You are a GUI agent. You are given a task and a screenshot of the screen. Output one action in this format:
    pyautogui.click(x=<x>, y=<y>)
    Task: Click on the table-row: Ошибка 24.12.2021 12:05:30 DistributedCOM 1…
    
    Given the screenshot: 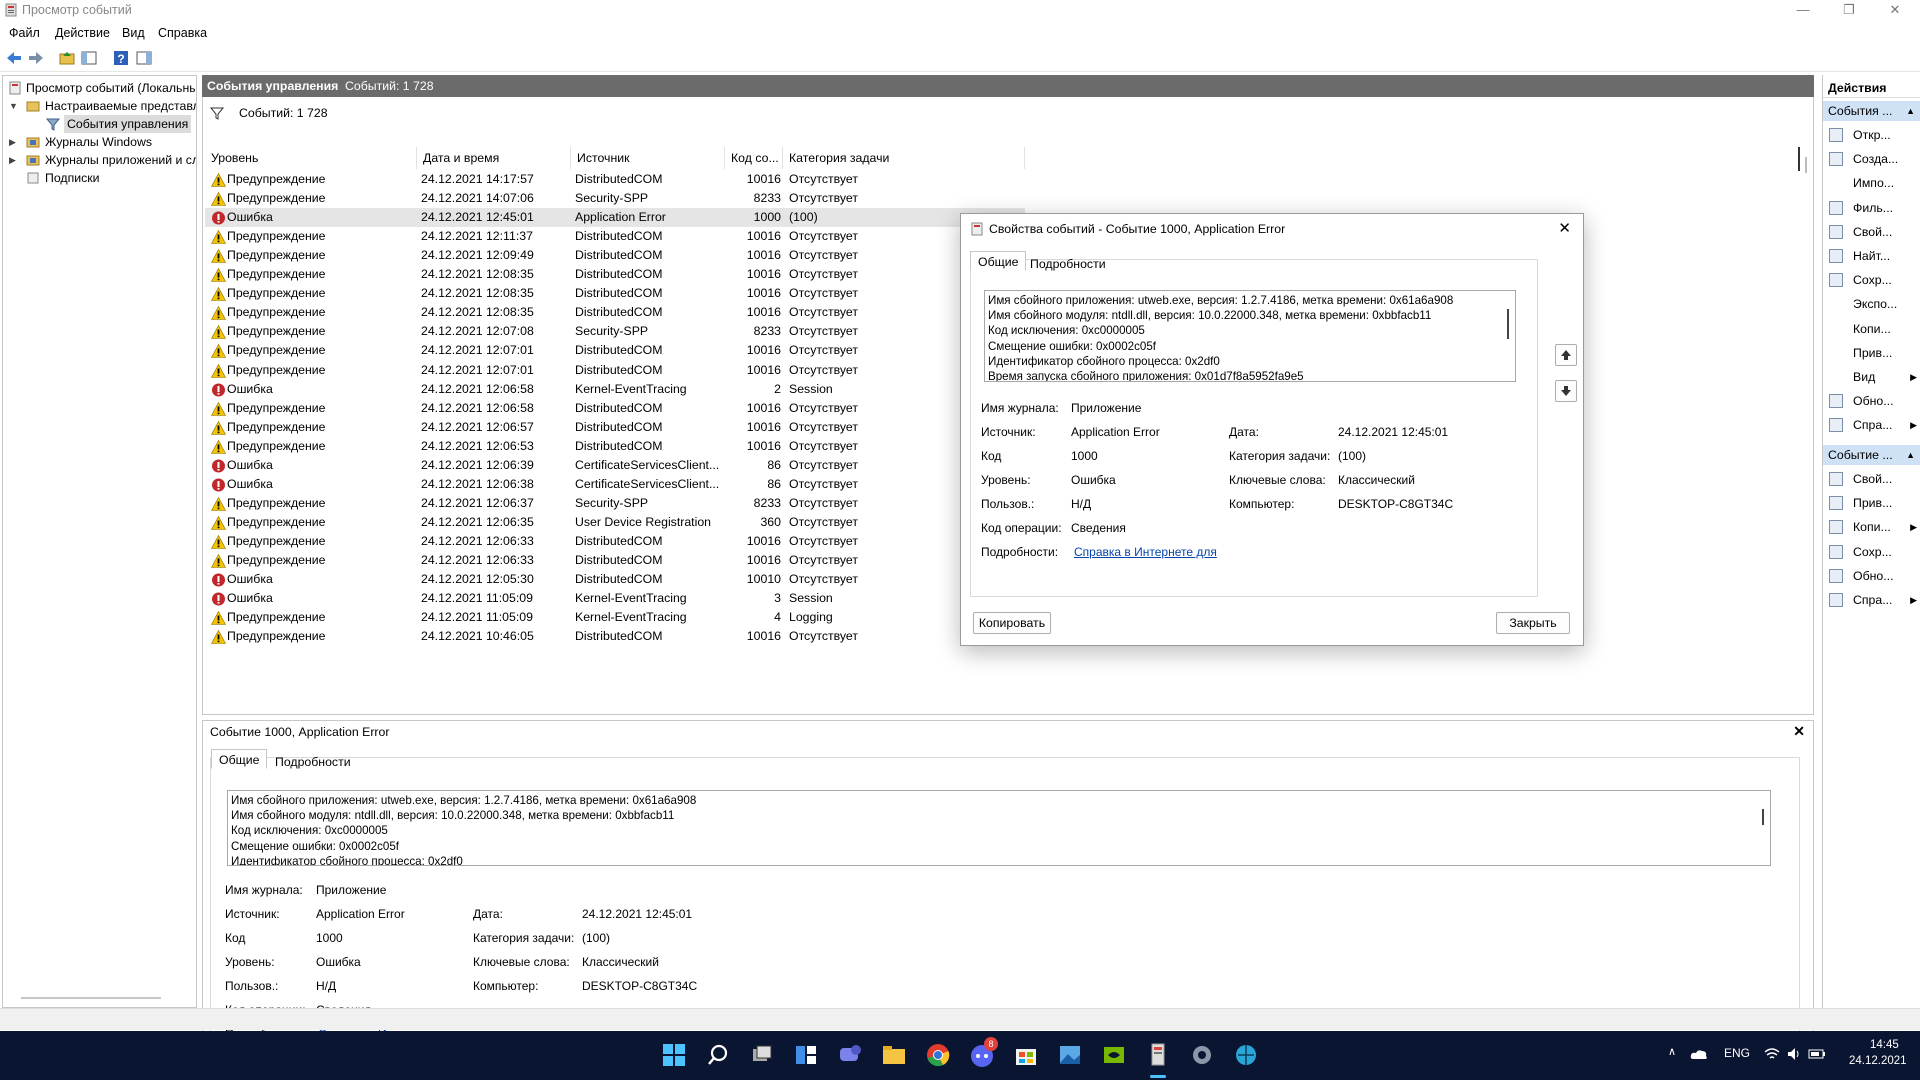 What is the action you would take?
    pyautogui.click(x=615, y=579)
    